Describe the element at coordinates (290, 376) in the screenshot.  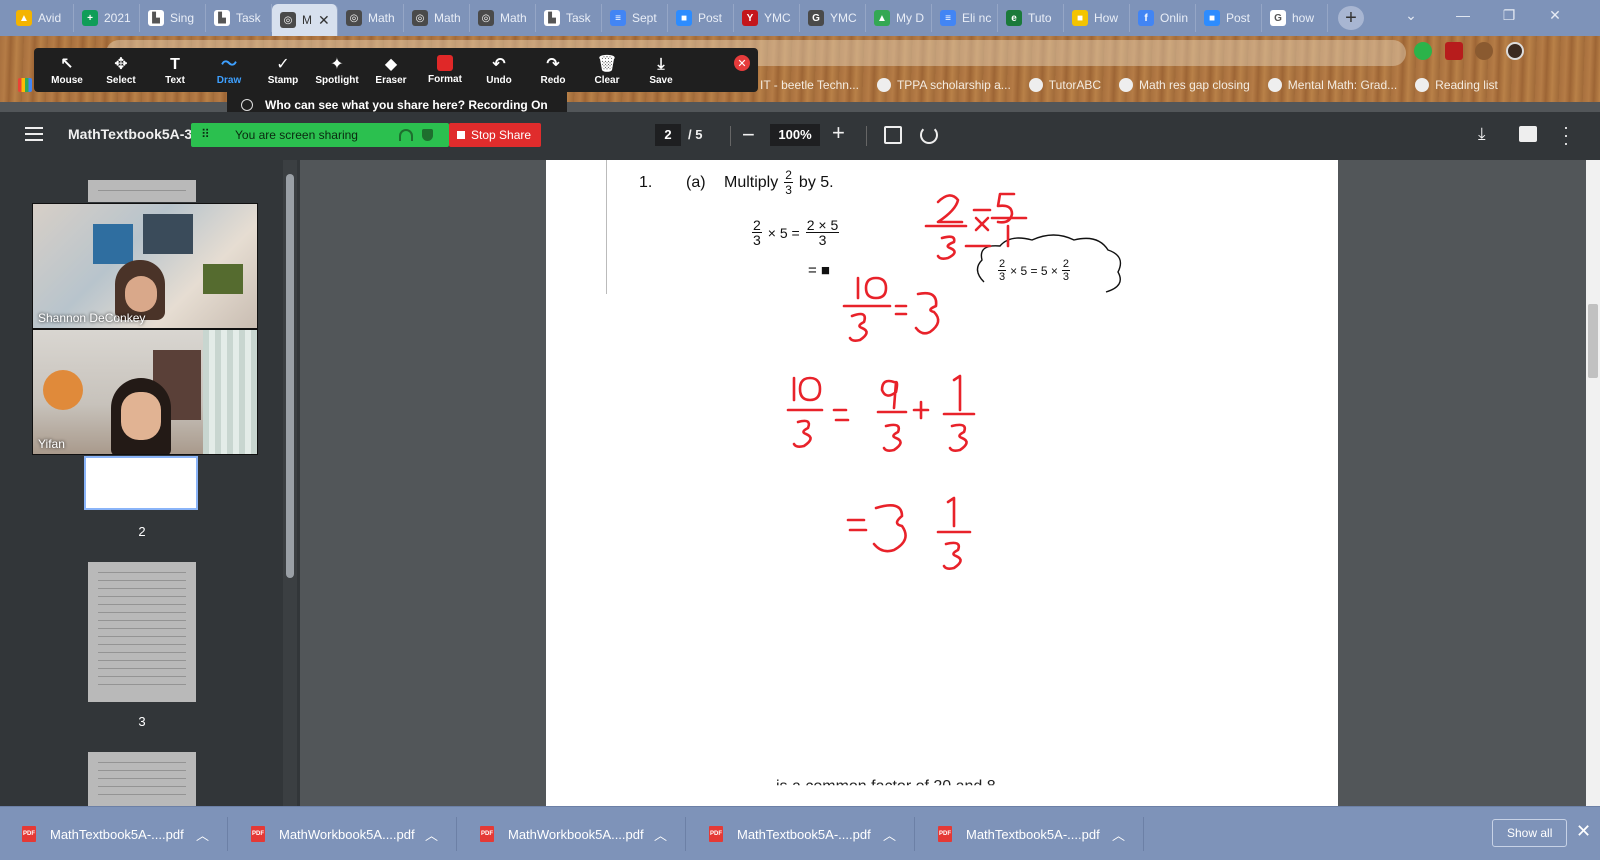
I see `sidebar-scroll-thumb` at that location.